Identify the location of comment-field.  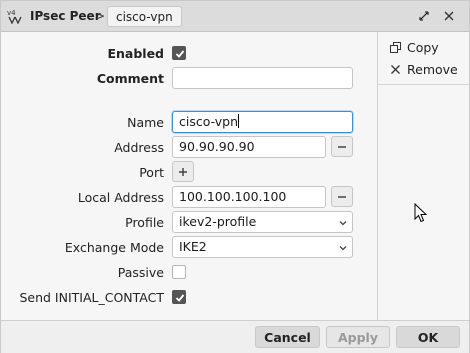
(262, 78).